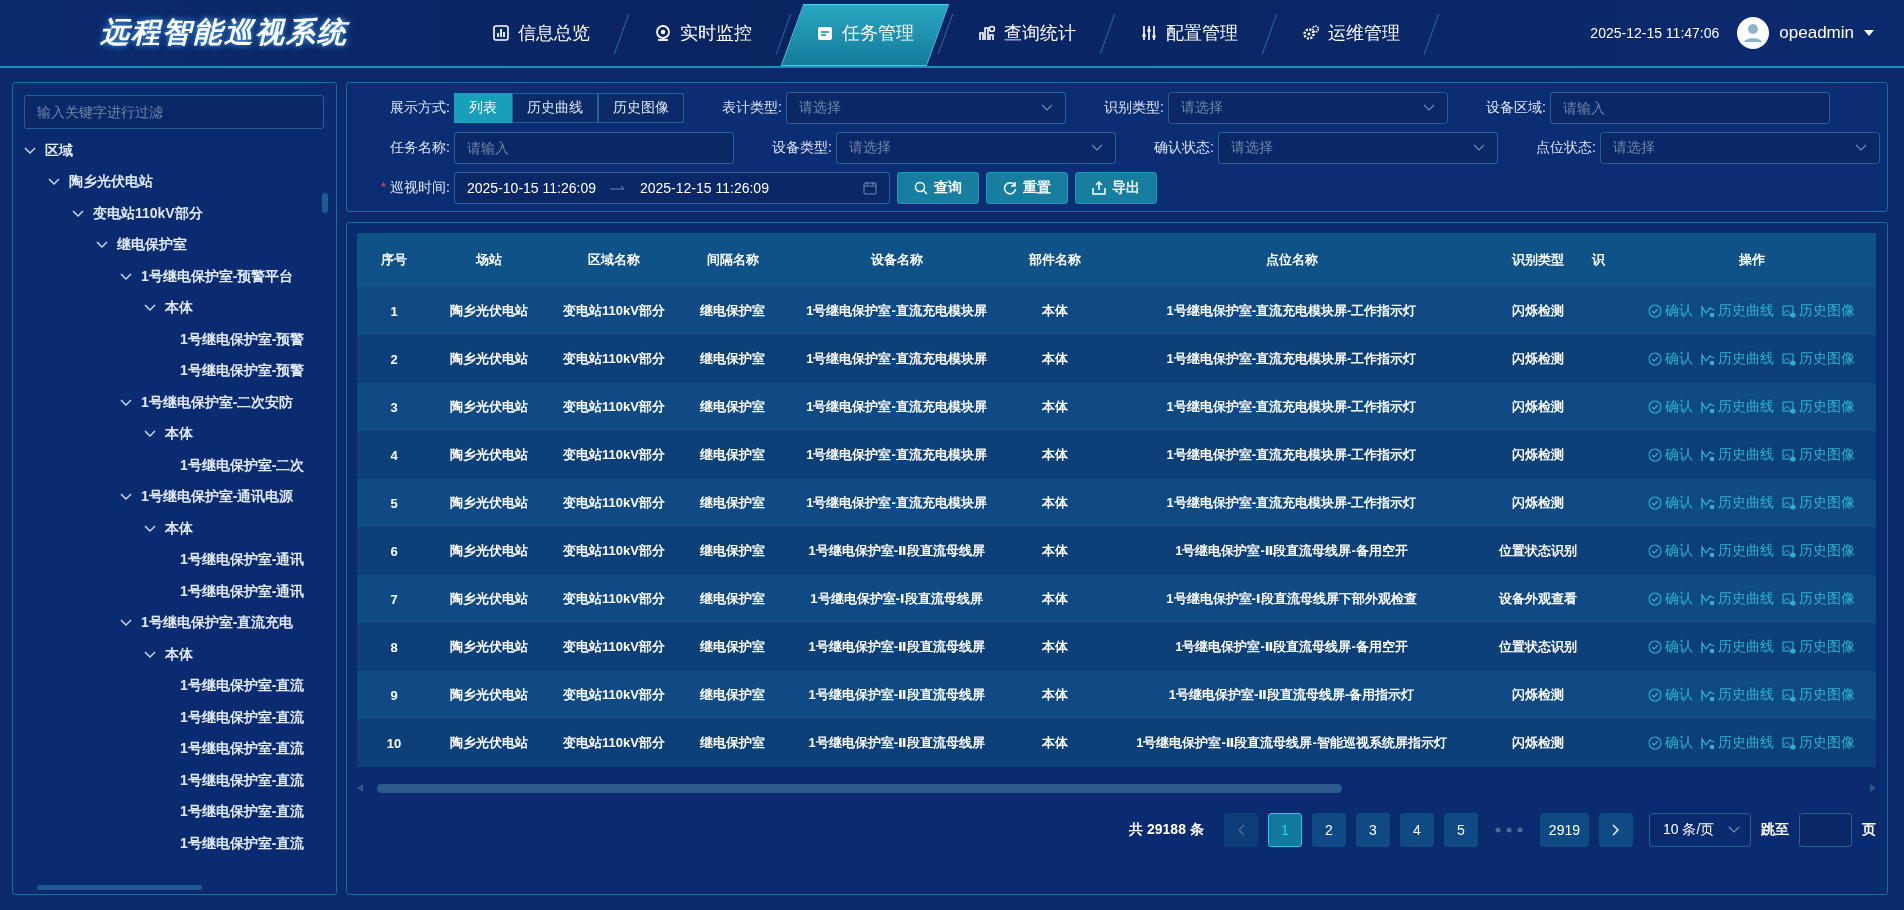 Image resolution: width=1904 pixels, height=910 pixels. What do you see at coordinates (1372, 830) in the screenshot?
I see `page-button: 3` at bounding box center [1372, 830].